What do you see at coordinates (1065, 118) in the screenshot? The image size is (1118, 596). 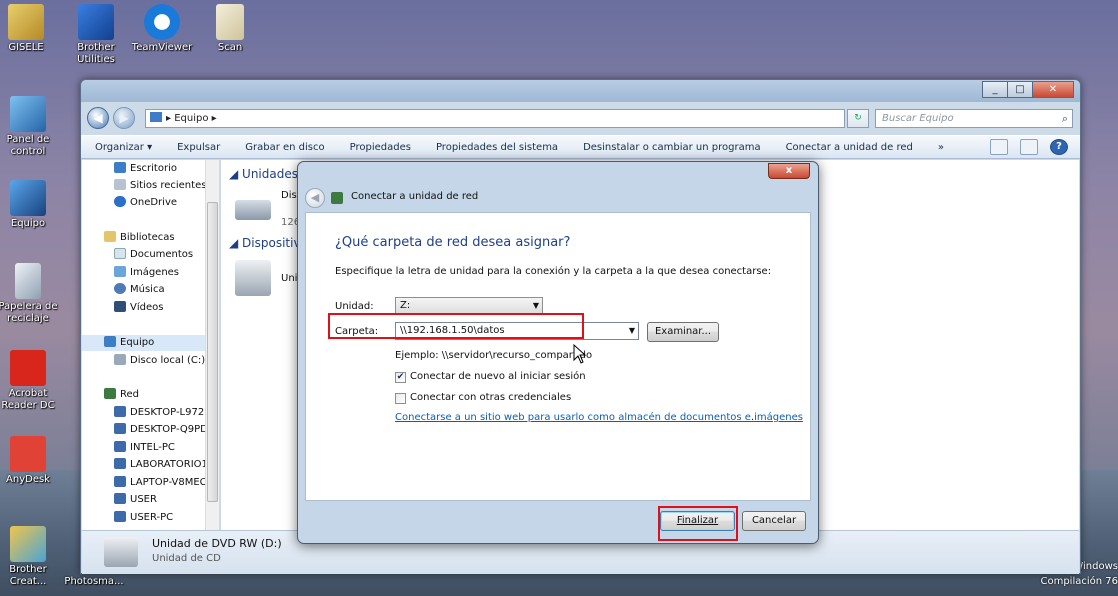 I see `search-icon: ⌕` at bounding box center [1065, 118].